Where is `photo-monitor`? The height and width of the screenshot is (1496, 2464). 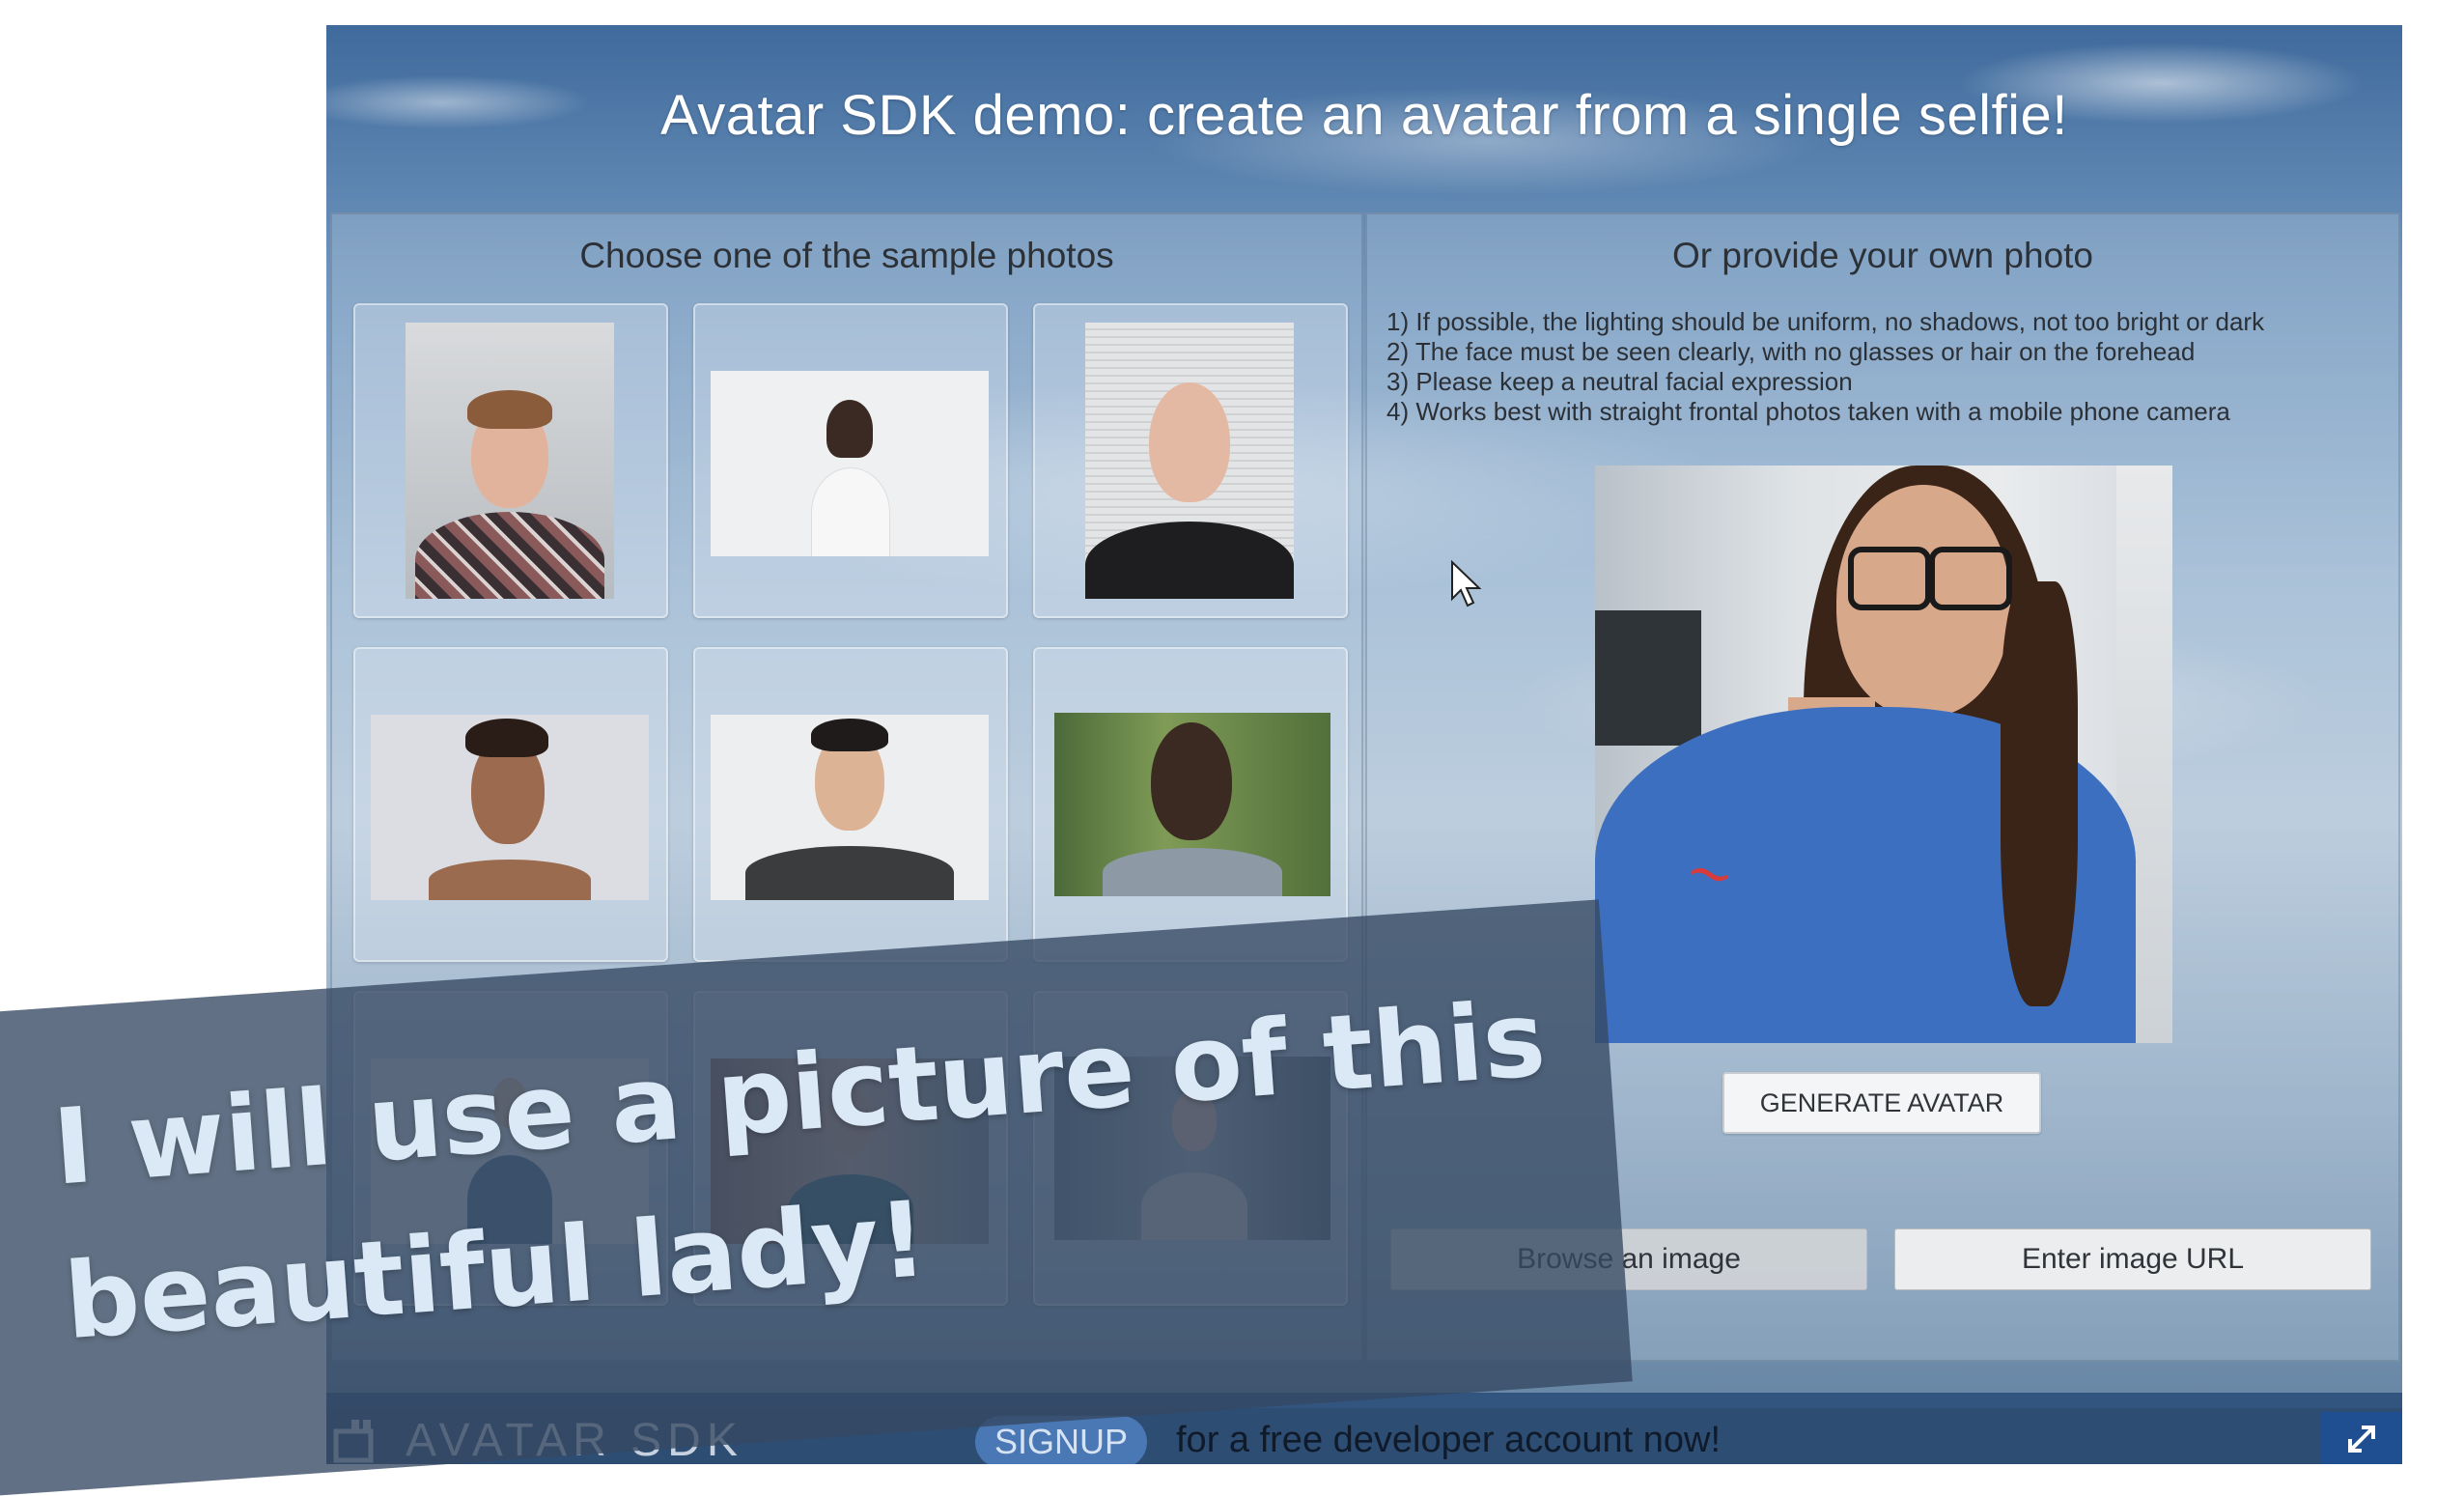
photo-monitor is located at coordinates (1648, 678).